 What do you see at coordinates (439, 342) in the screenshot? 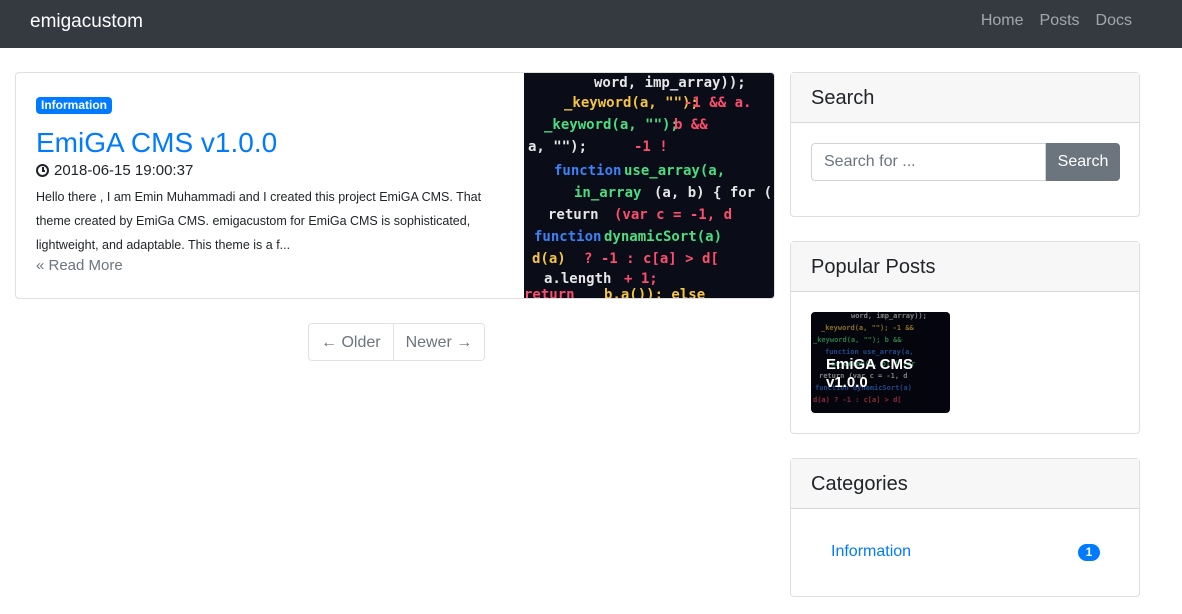
I see `newer-button: Newer →` at bounding box center [439, 342].